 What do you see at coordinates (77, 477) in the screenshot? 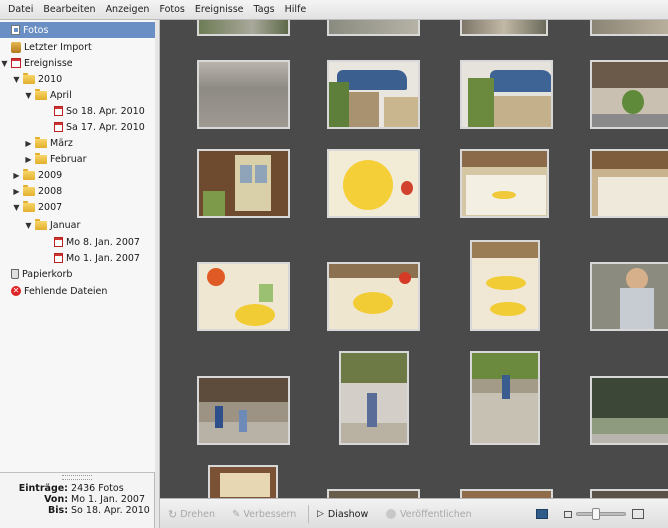
I see `resize-grip` at bounding box center [77, 477].